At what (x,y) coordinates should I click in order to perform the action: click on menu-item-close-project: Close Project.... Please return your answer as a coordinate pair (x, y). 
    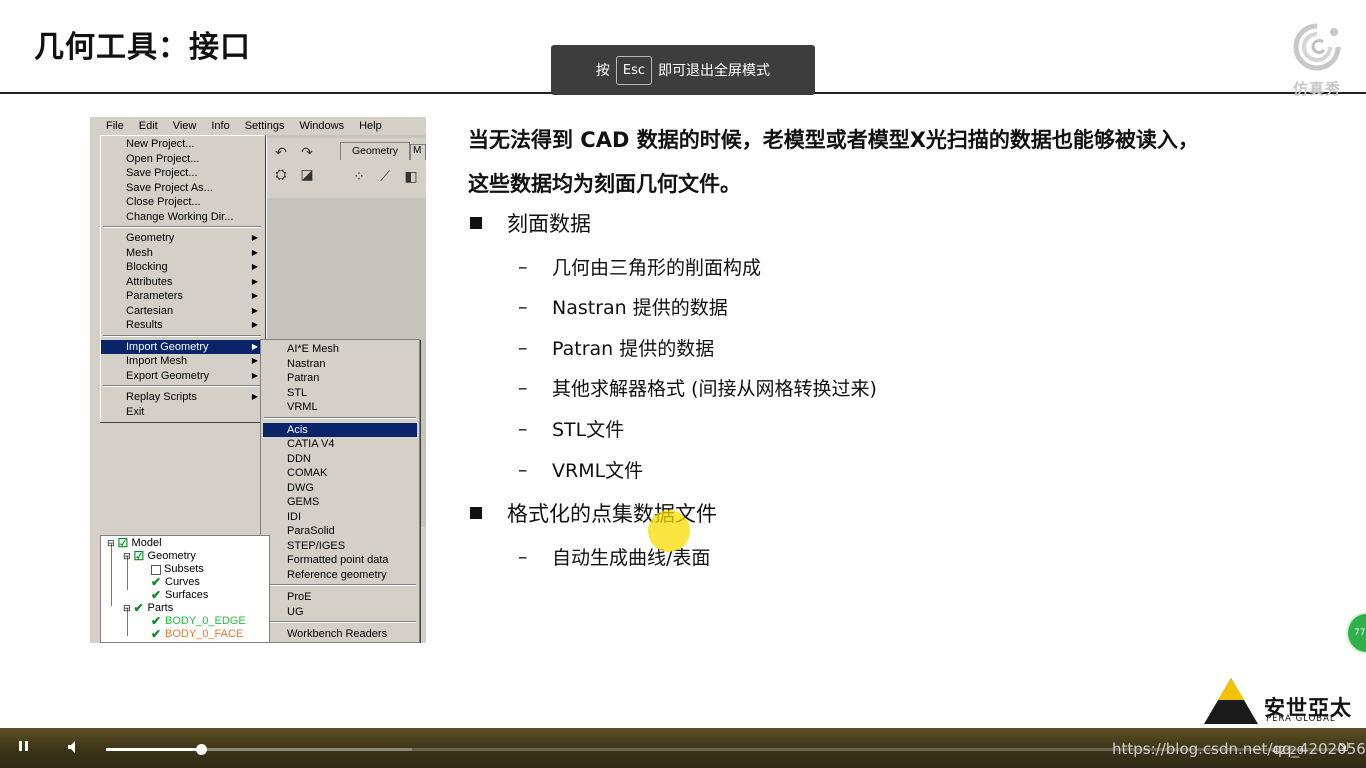
    Looking at the image, I should click on (182, 202).